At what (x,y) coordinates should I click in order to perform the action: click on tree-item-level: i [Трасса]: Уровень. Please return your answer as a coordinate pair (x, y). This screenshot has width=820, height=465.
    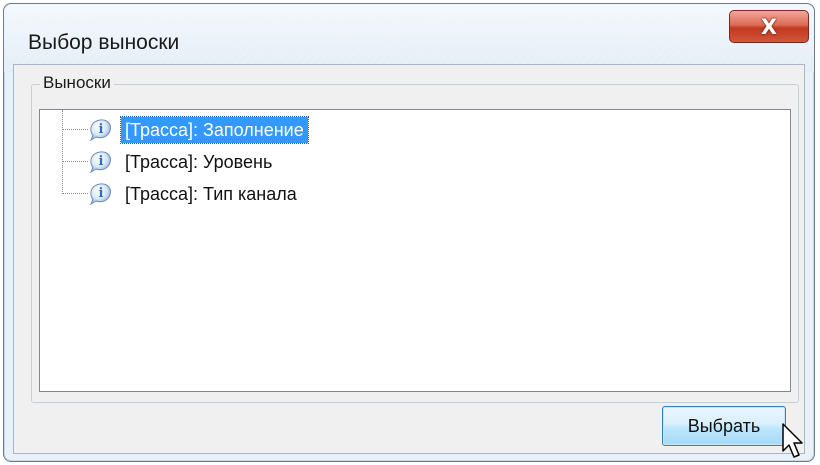
    Looking at the image, I should click on (290, 162).